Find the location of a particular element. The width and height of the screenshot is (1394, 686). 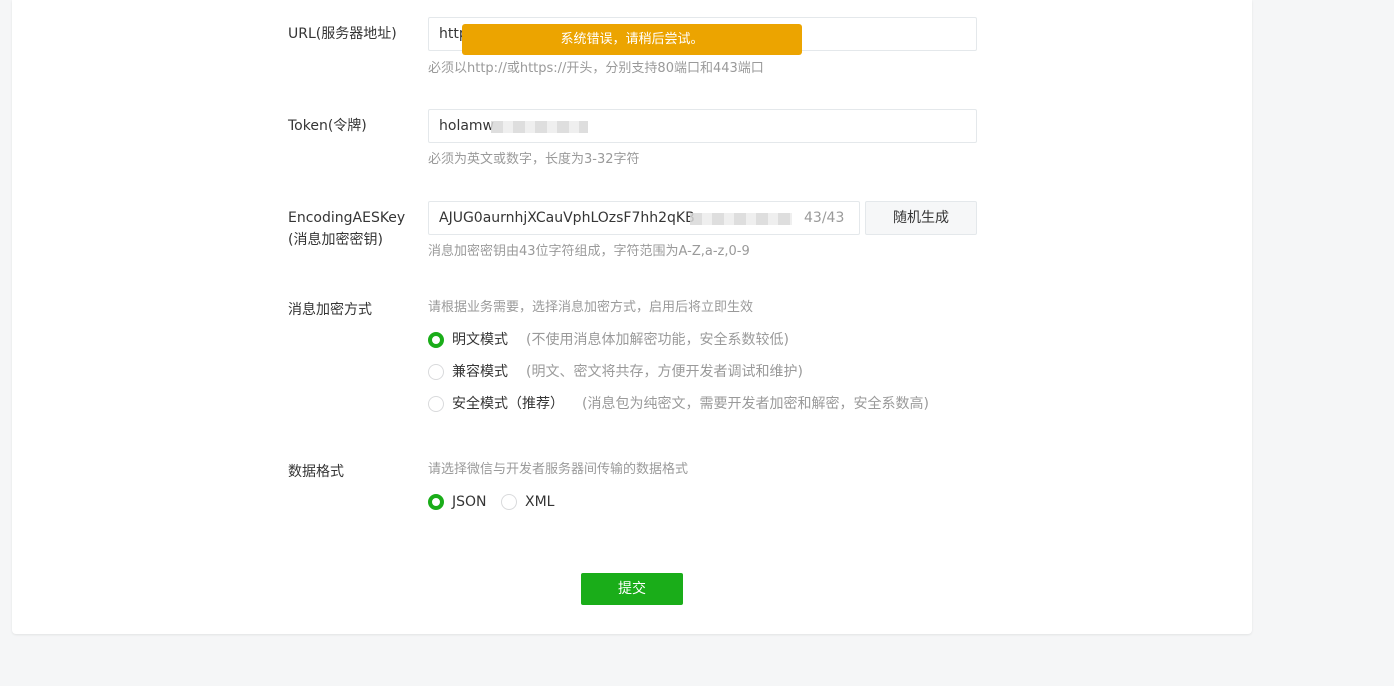

radio-label: 兼容模式 is located at coordinates (480, 372).